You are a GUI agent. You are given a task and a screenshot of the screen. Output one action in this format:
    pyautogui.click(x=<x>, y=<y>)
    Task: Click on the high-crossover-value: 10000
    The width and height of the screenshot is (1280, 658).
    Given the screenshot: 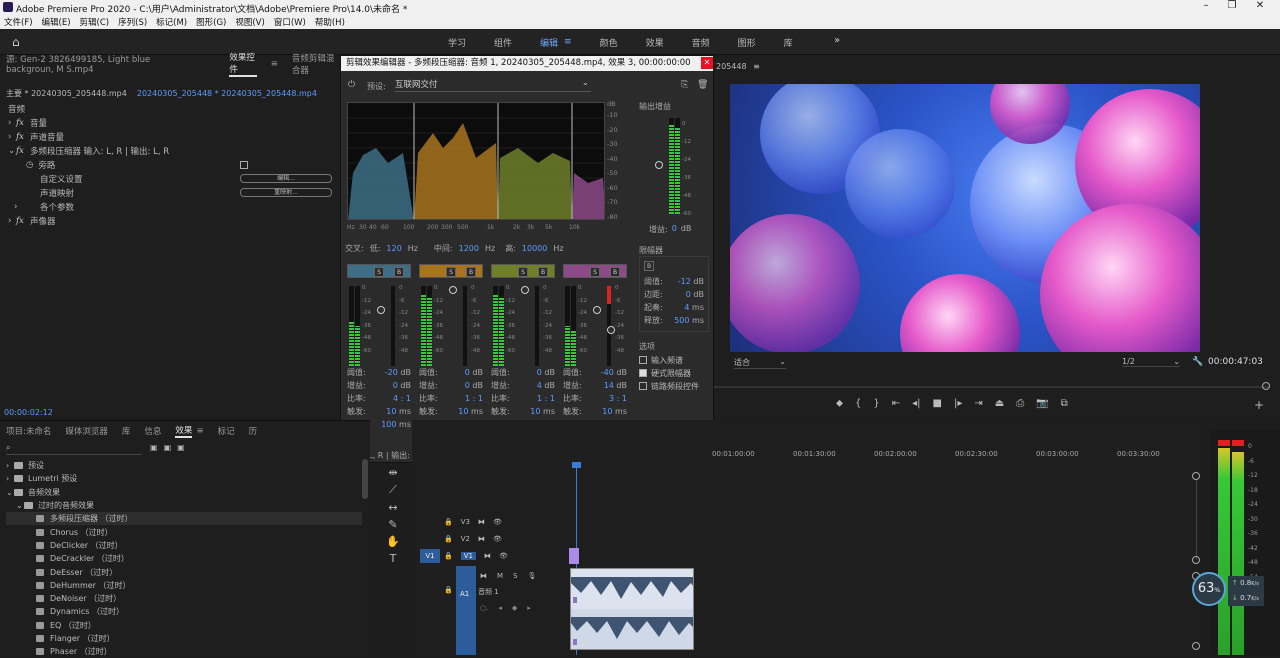 What is the action you would take?
    pyautogui.click(x=534, y=248)
    